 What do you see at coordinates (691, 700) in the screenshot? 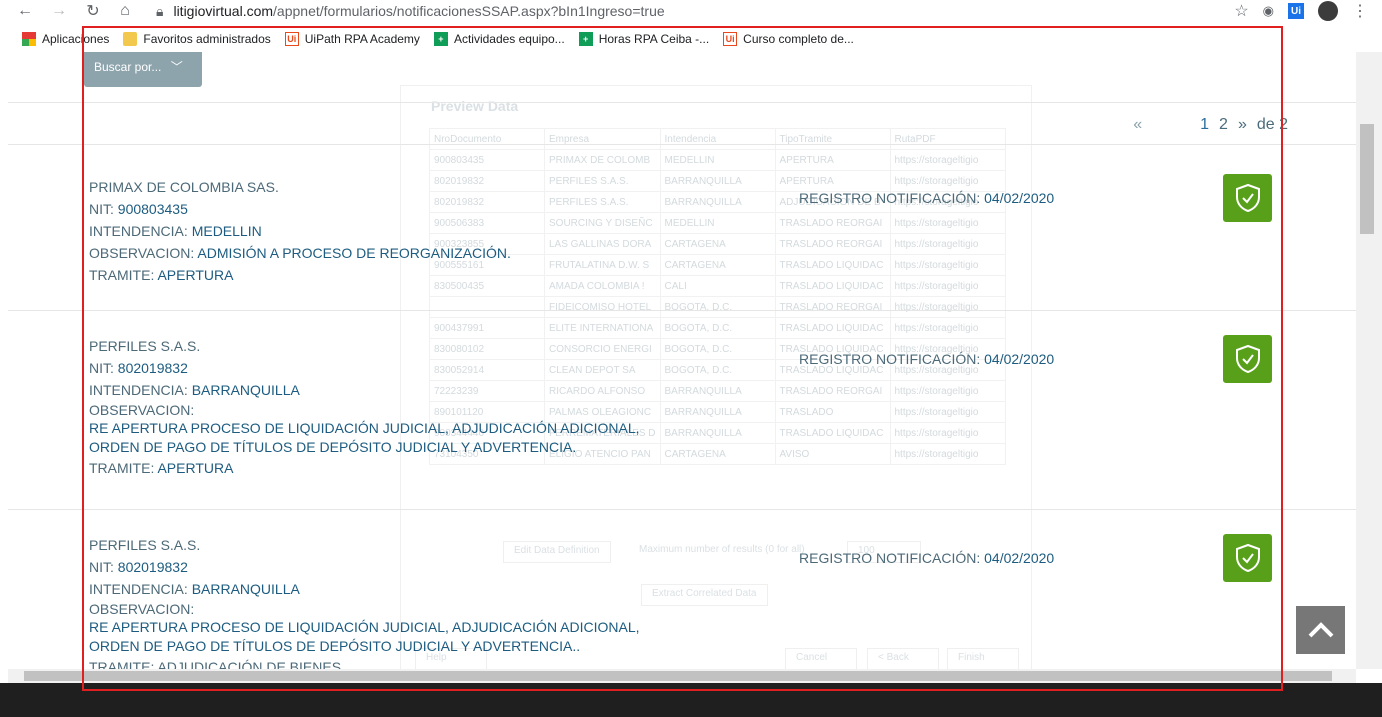
I see `taskbar` at bounding box center [691, 700].